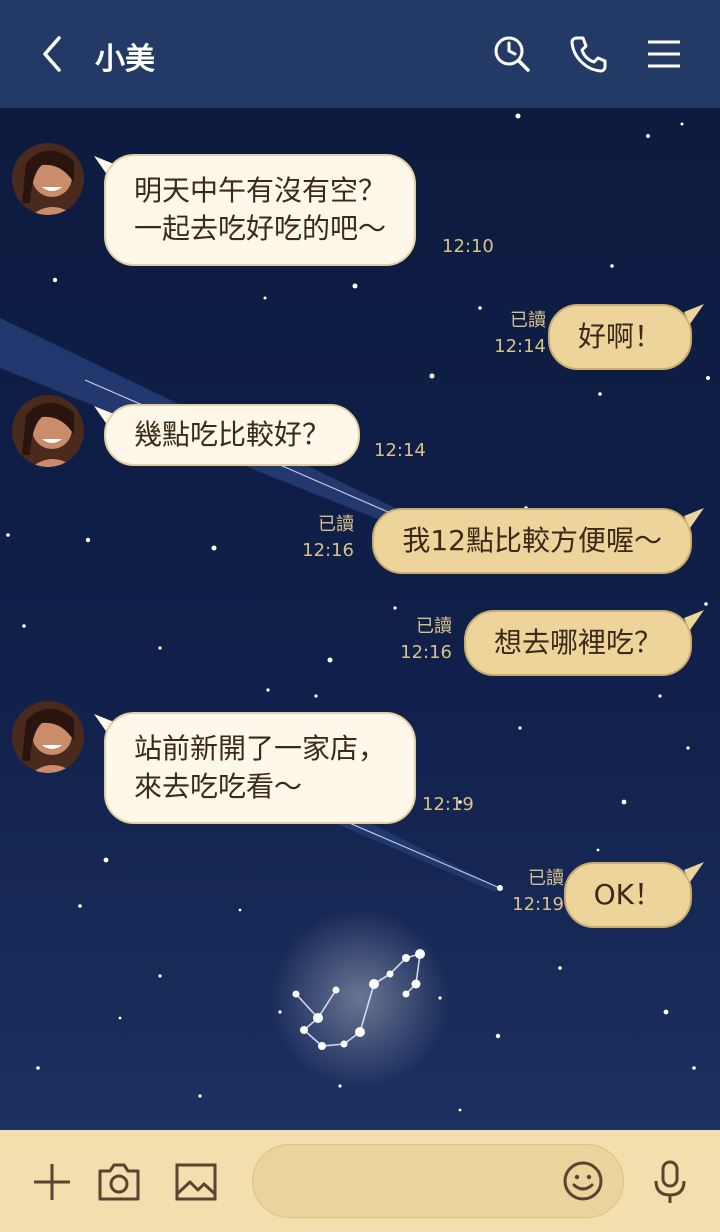  I want to click on message-bubble-outgoing: 我12點比較方便喔～, so click(532, 541).